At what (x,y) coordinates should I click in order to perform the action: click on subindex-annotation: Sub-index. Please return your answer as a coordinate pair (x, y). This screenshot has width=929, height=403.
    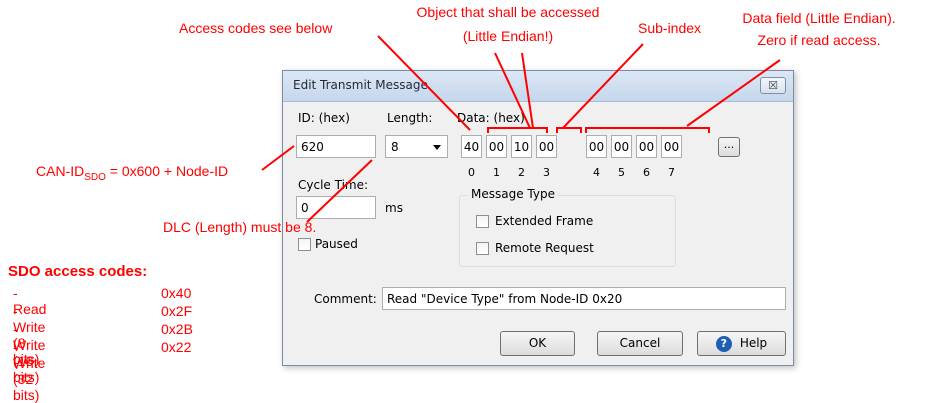
    Looking at the image, I should click on (670, 28).